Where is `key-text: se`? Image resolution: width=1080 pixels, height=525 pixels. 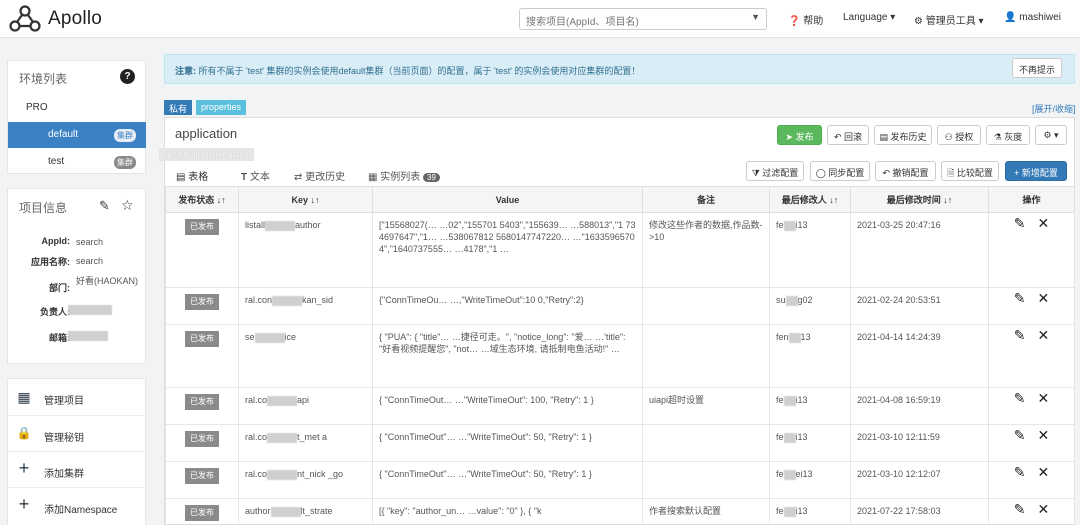
key-text: se is located at coordinates (250, 337).